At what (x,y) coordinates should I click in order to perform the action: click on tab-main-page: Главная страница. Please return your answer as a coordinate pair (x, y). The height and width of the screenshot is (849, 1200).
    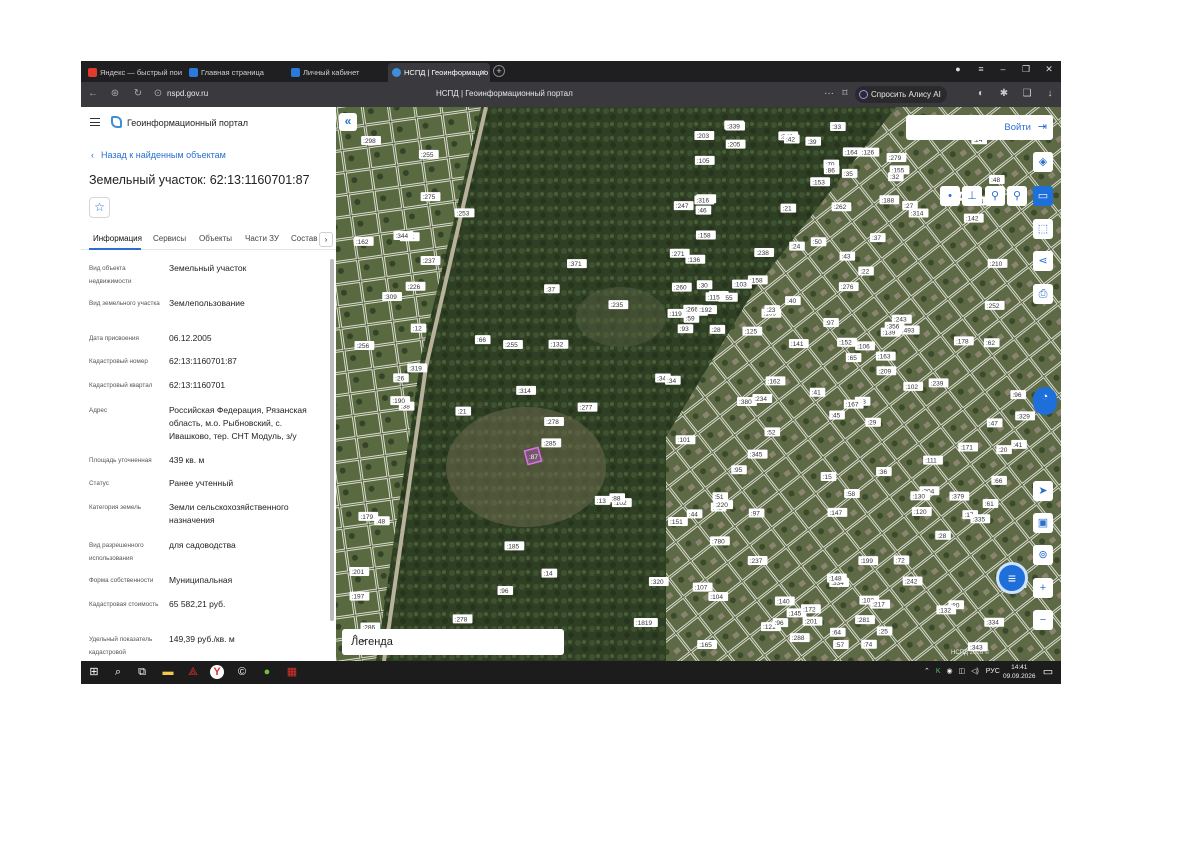
    Looking at the image, I should click on (234, 72).